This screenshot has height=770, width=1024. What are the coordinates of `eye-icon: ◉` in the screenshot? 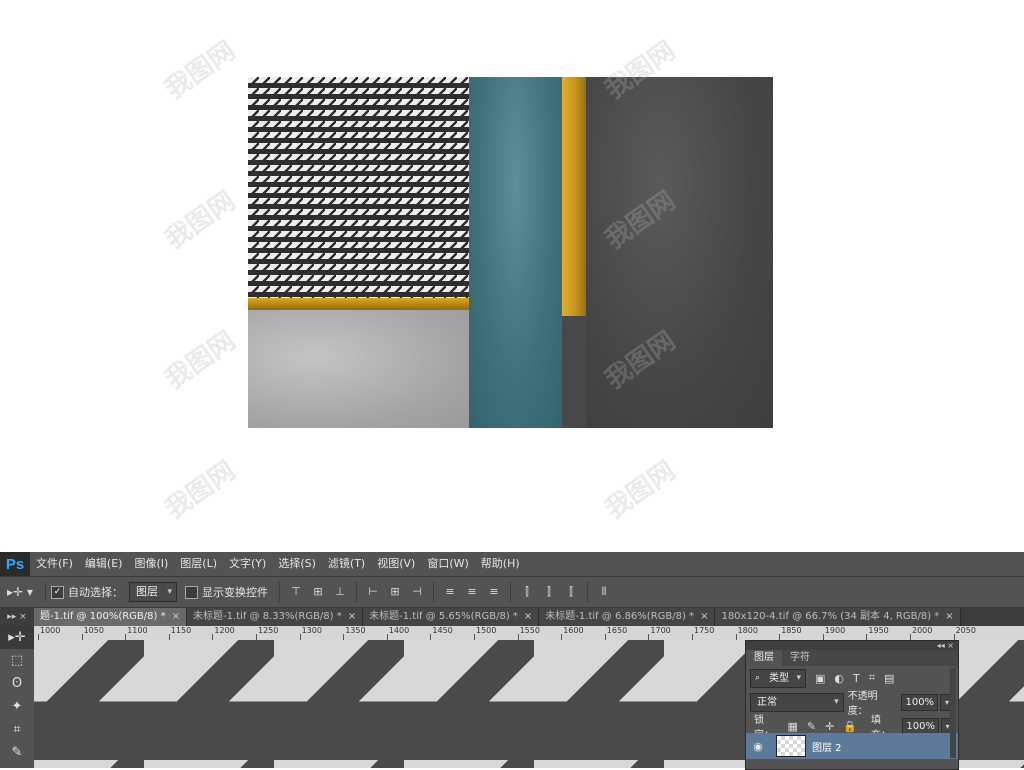 It's located at (758, 746).